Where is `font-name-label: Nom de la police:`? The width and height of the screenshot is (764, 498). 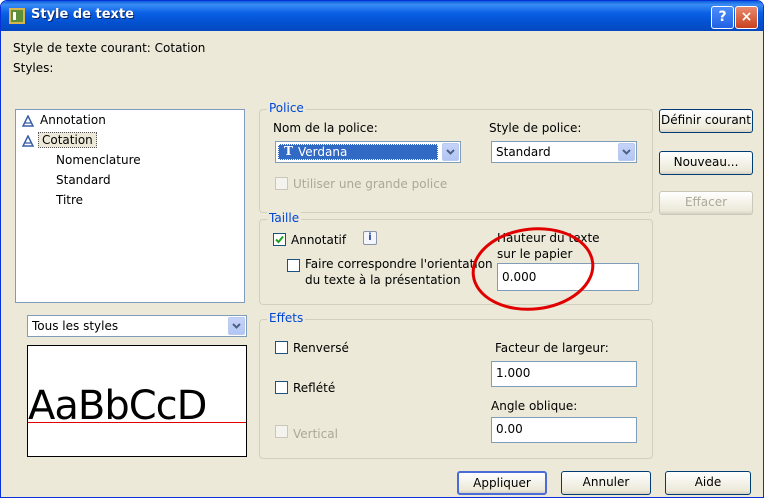
font-name-label: Nom de la police: is located at coordinates (325, 128).